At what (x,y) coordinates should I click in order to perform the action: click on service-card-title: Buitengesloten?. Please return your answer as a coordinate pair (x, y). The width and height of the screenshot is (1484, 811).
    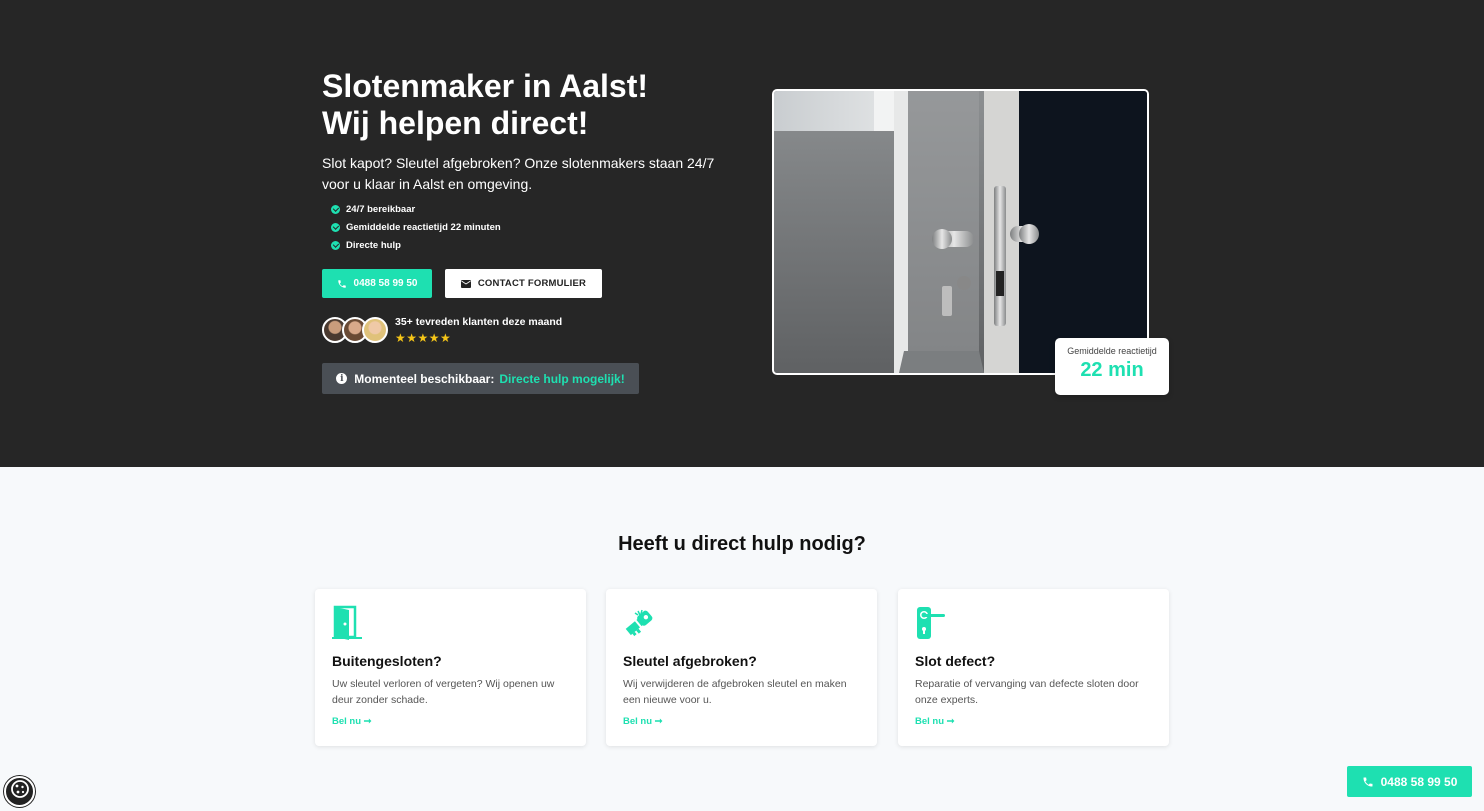
    Looking at the image, I should click on (387, 661).